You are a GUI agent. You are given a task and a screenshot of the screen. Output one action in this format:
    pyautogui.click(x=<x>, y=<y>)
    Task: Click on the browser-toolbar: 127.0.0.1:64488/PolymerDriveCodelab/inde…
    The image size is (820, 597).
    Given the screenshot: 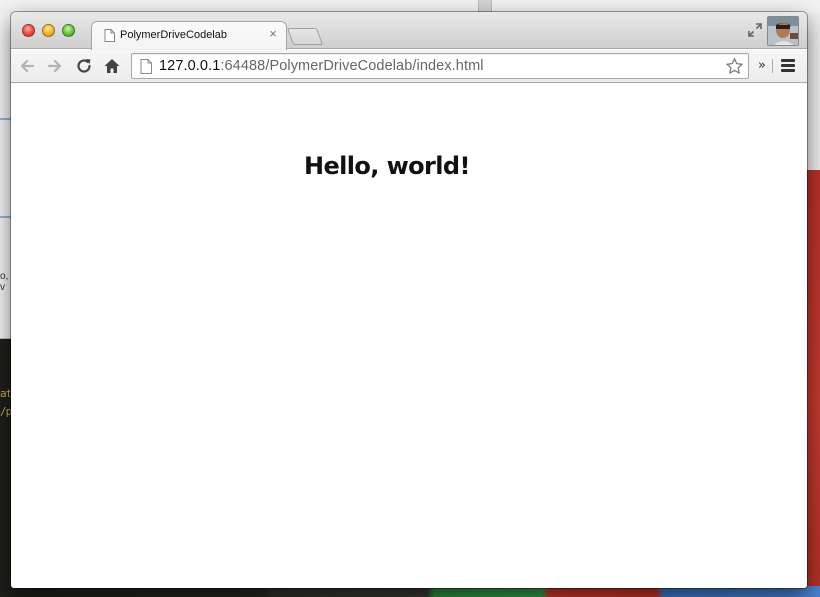 What is the action you would take?
    pyautogui.click(x=409, y=66)
    